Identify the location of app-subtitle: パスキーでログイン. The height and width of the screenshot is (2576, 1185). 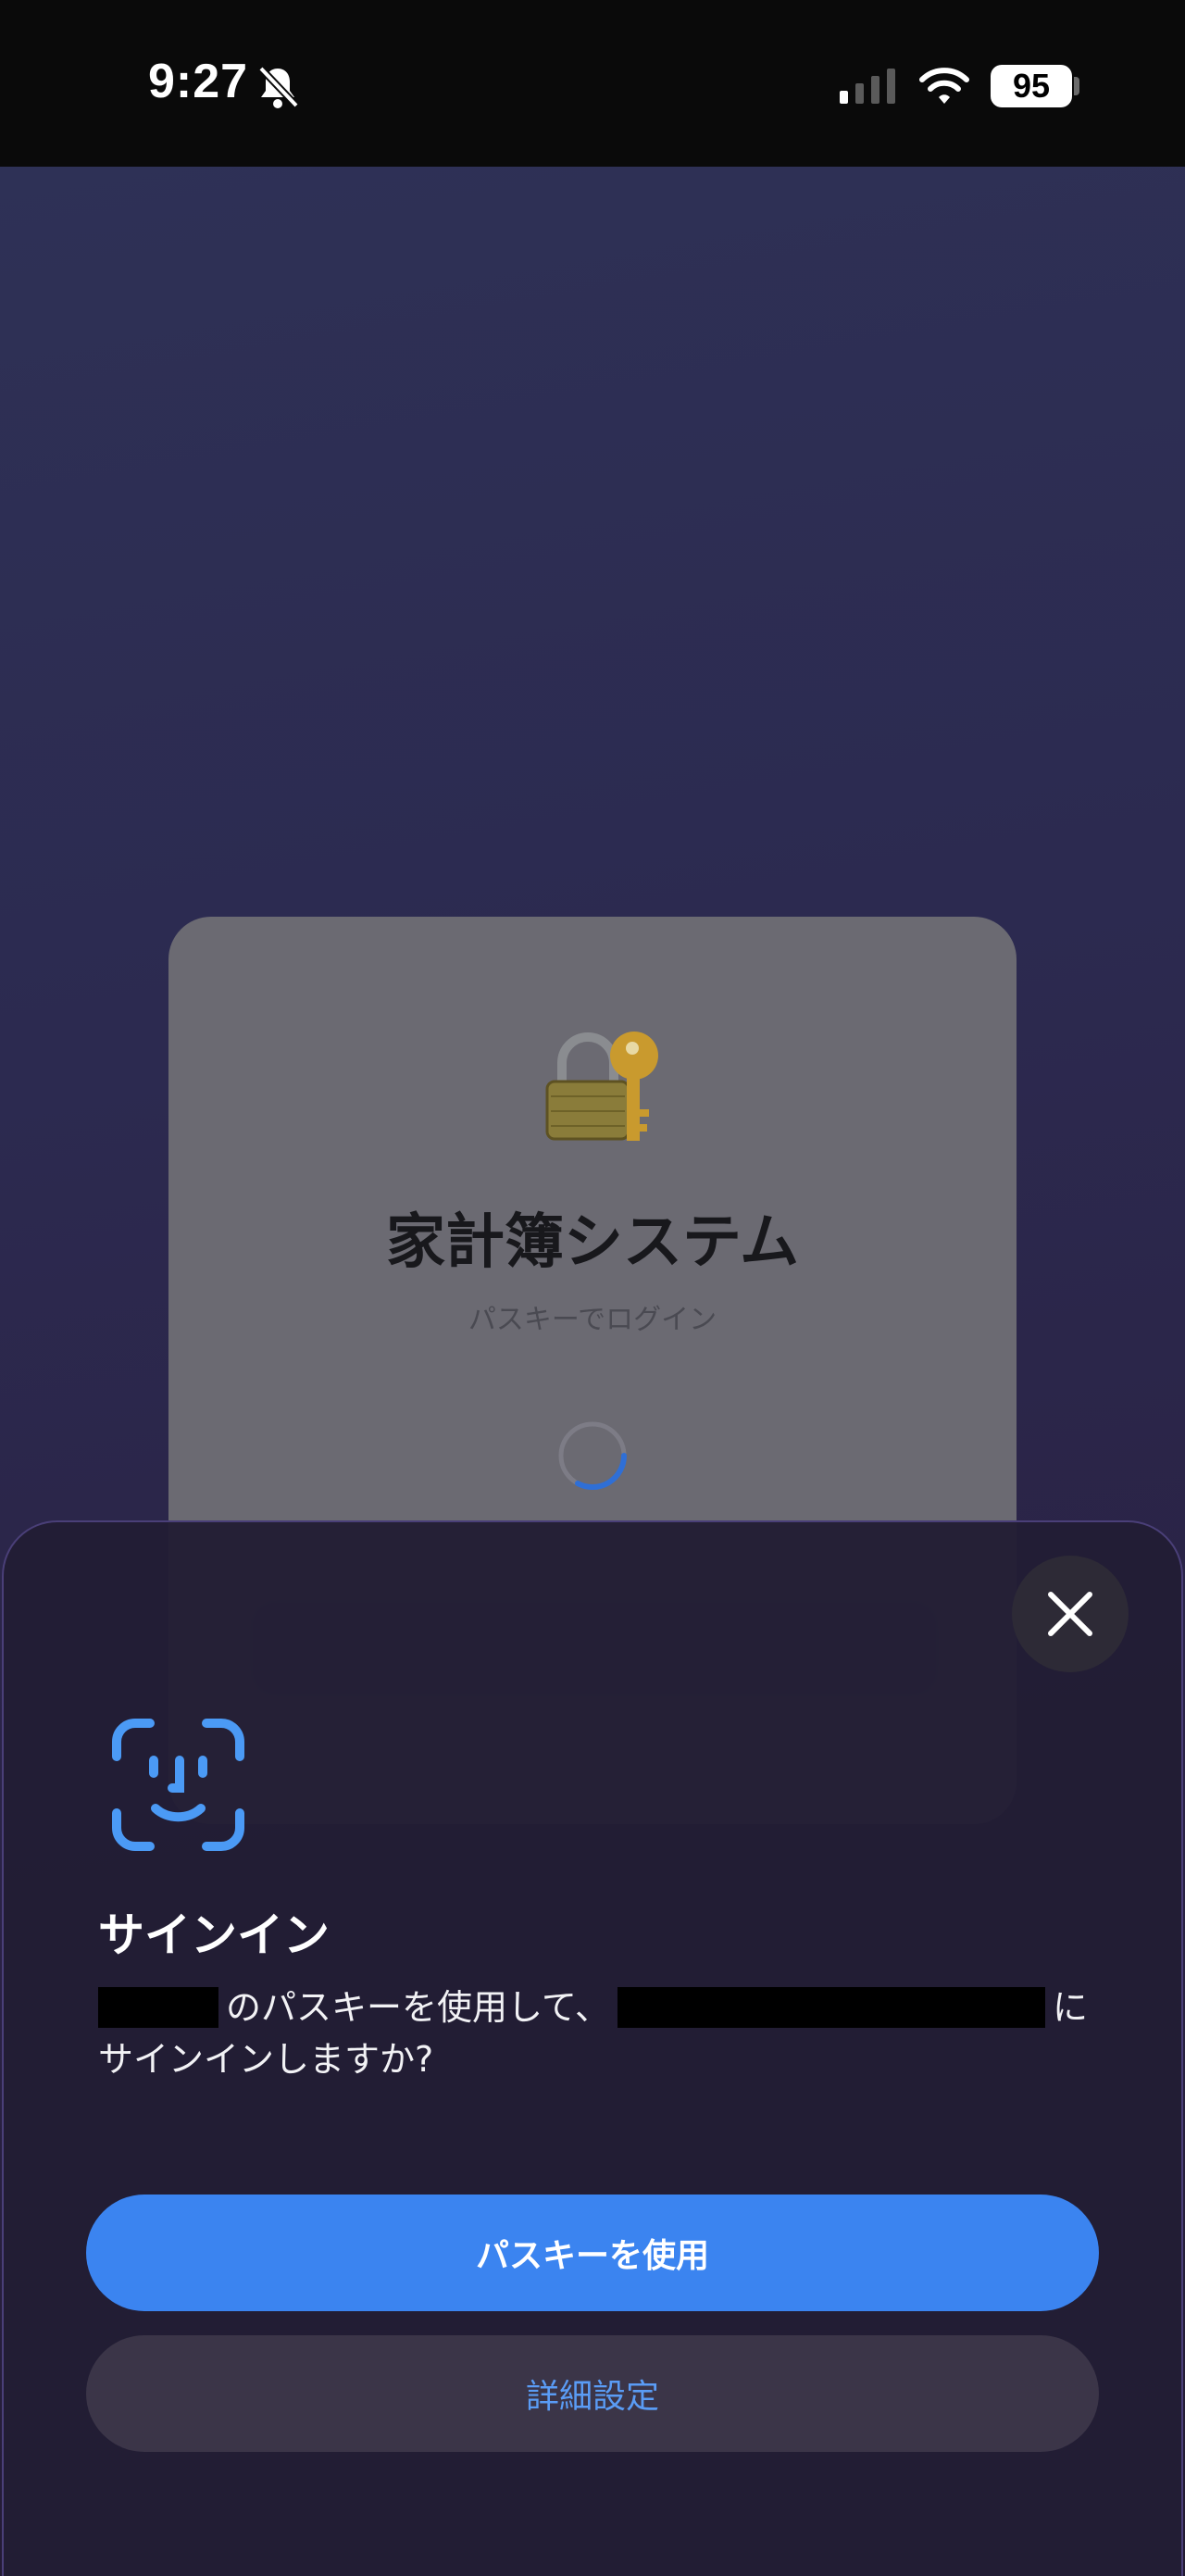
(592, 1320).